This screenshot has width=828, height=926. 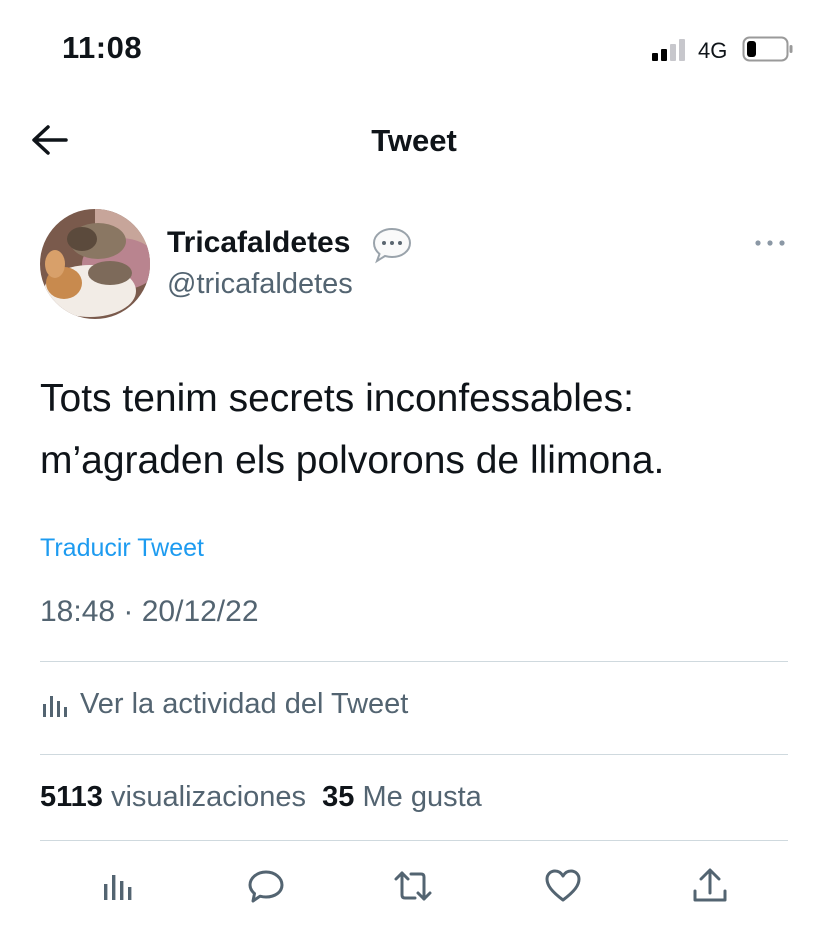 What do you see at coordinates (95, 264) in the screenshot?
I see `avatar` at bounding box center [95, 264].